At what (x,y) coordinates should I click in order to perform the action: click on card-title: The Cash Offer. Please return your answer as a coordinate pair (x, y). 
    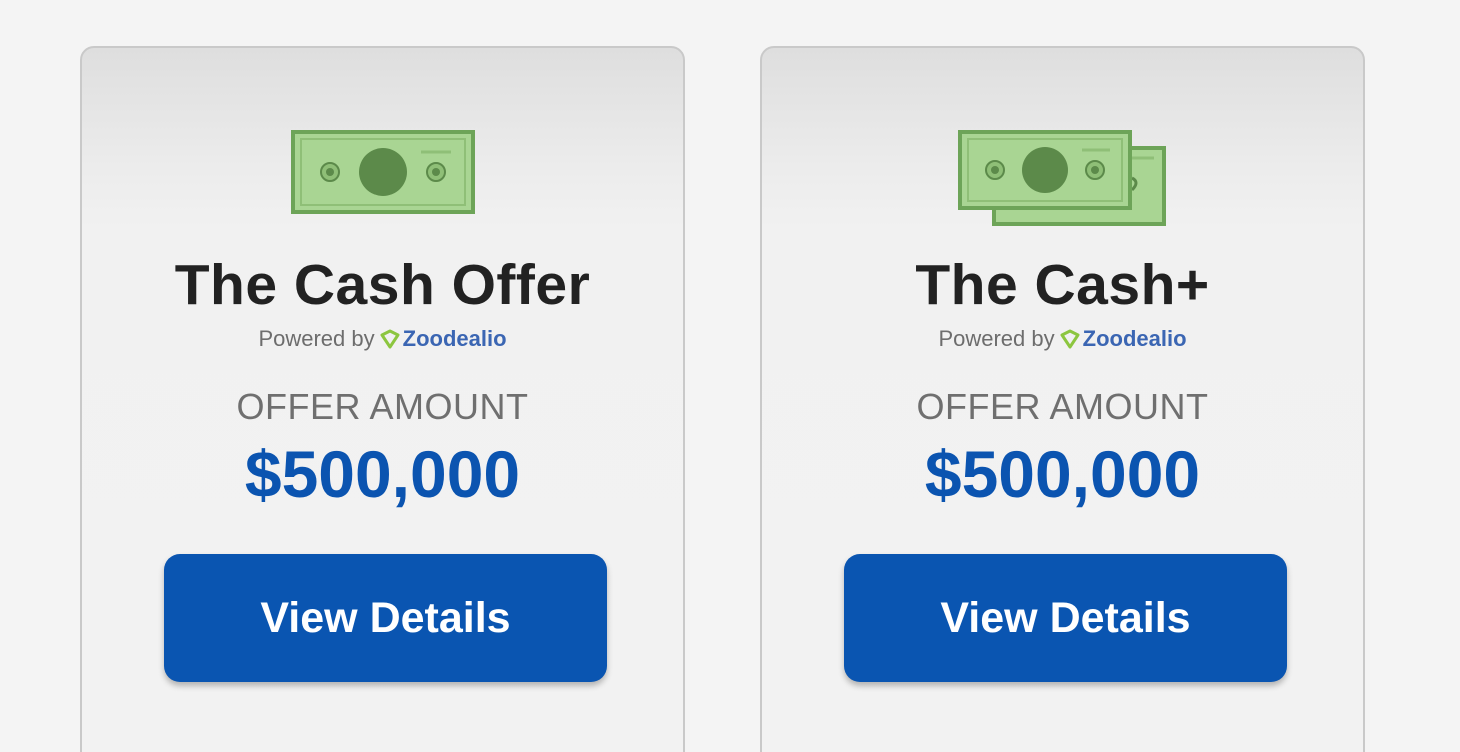
    Looking at the image, I should click on (382, 285).